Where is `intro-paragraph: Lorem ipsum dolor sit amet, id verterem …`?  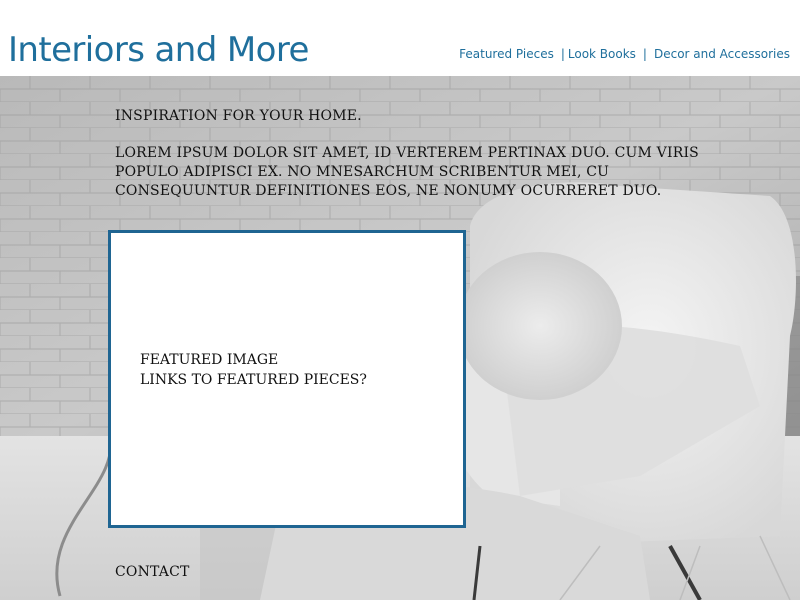 intro-paragraph: Lorem ipsum dolor sit amet, id verterem … is located at coordinates (407, 172).